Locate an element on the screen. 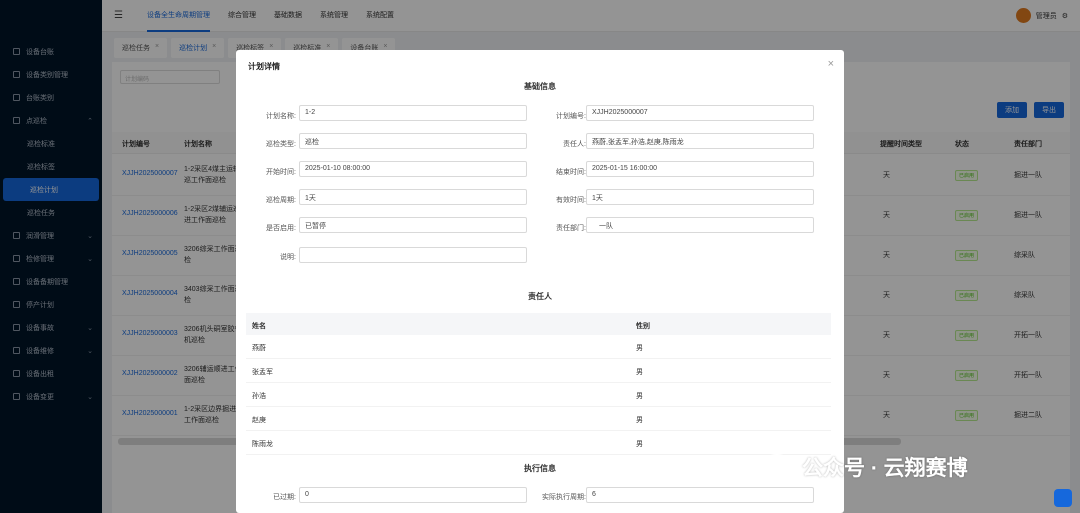 The width and height of the screenshot is (1080, 513). section-exec: 执行信息 is located at coordinates (540, 468).